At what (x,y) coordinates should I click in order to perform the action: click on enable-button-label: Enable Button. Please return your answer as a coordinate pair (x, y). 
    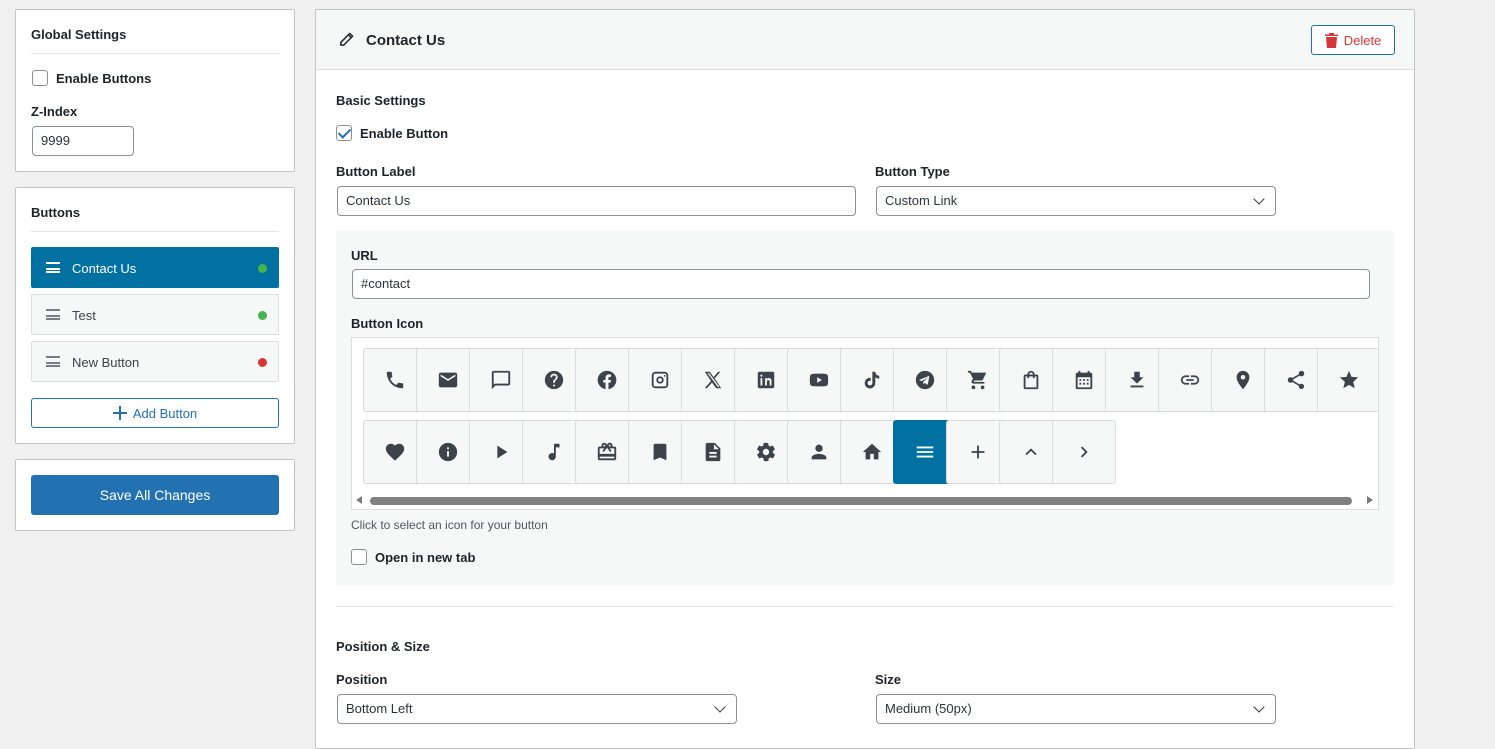
    Looking at the image, I should click on (404, 133).